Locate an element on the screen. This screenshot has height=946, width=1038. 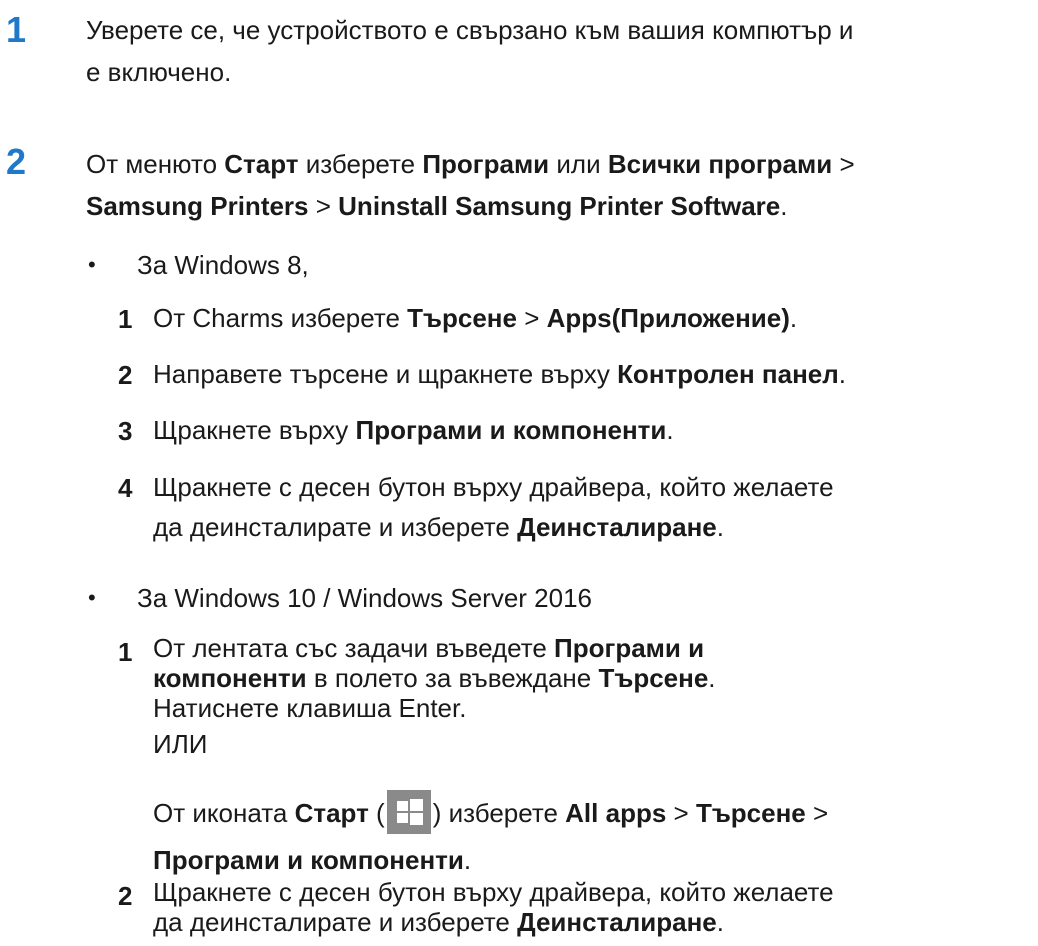
step-2-number: 2 is located at coordinates (16, 161).